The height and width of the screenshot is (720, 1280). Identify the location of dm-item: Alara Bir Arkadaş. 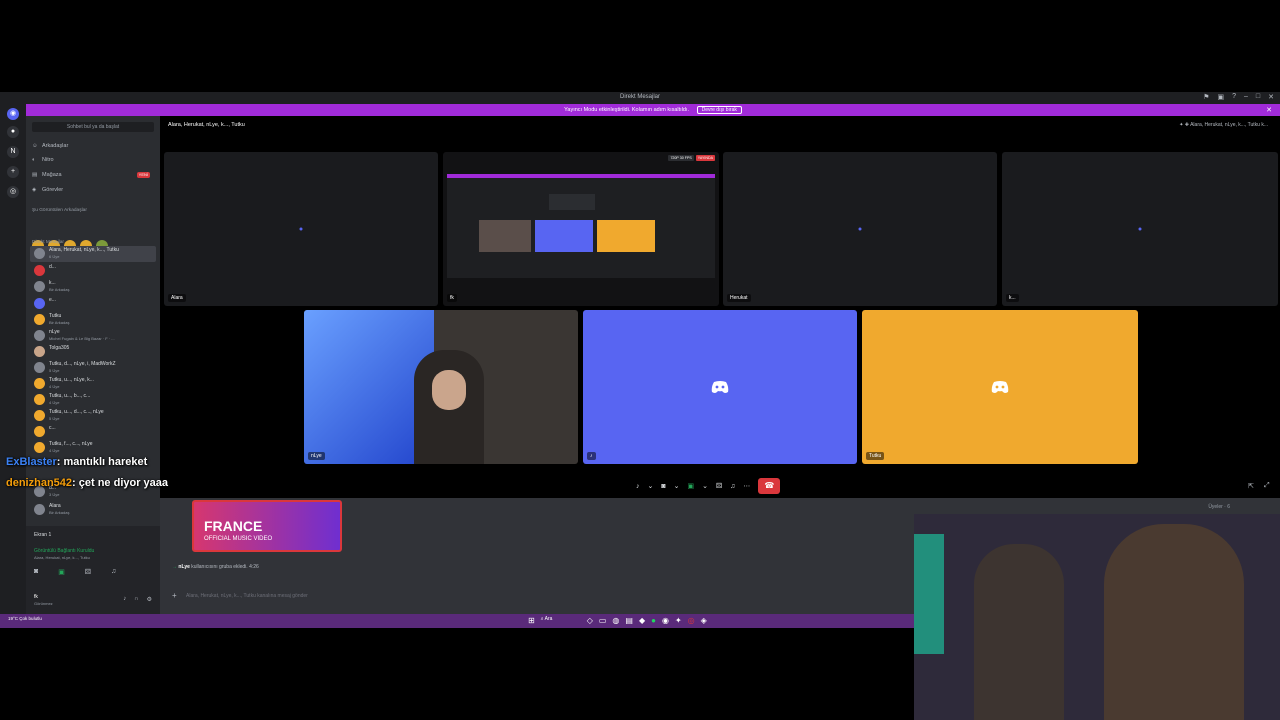
(93, 510).